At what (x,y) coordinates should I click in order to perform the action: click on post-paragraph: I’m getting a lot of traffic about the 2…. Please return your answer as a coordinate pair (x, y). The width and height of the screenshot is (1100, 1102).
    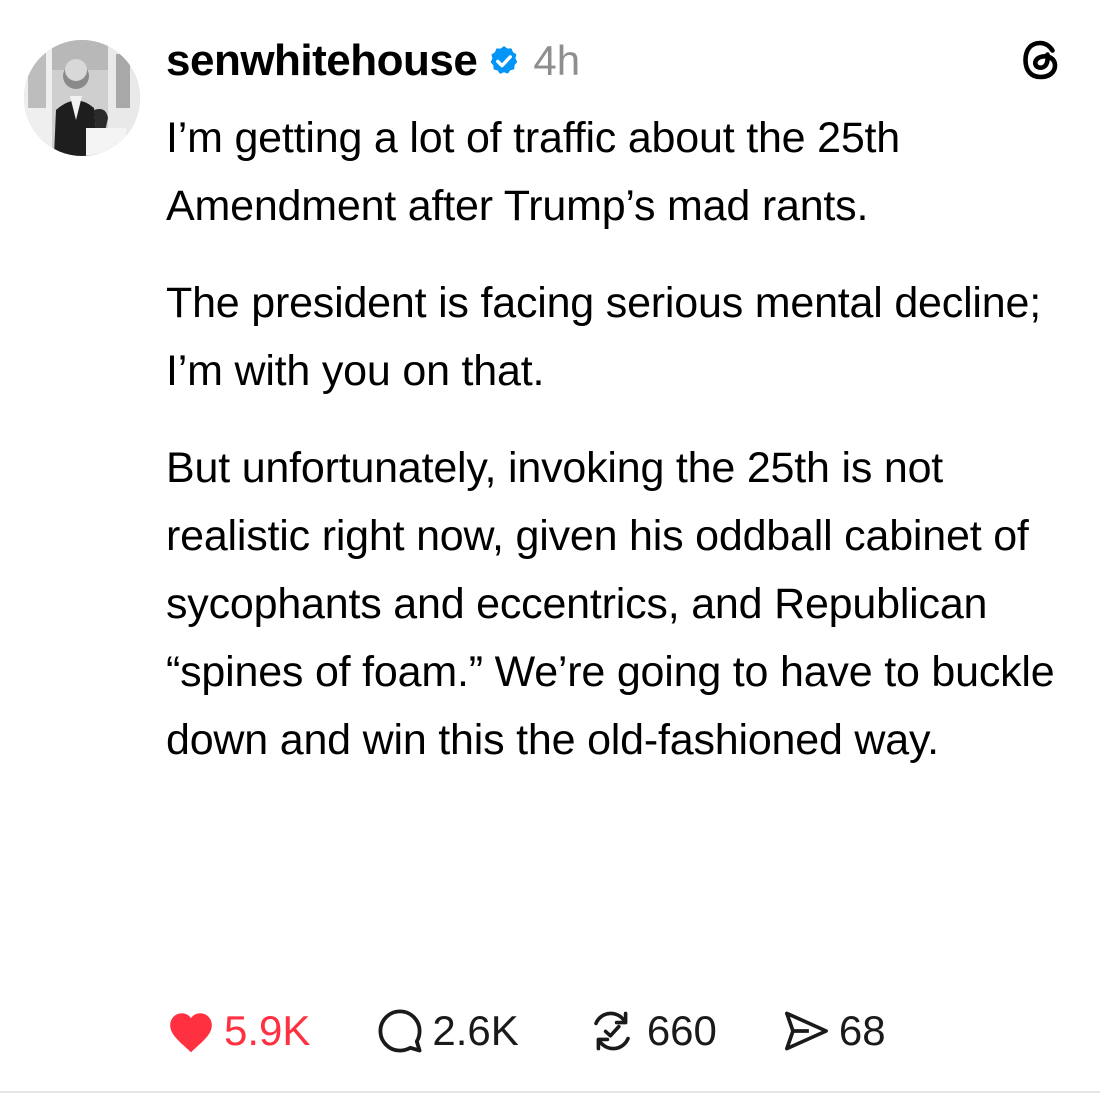
    Looking at the image, I should click on (533, 172).